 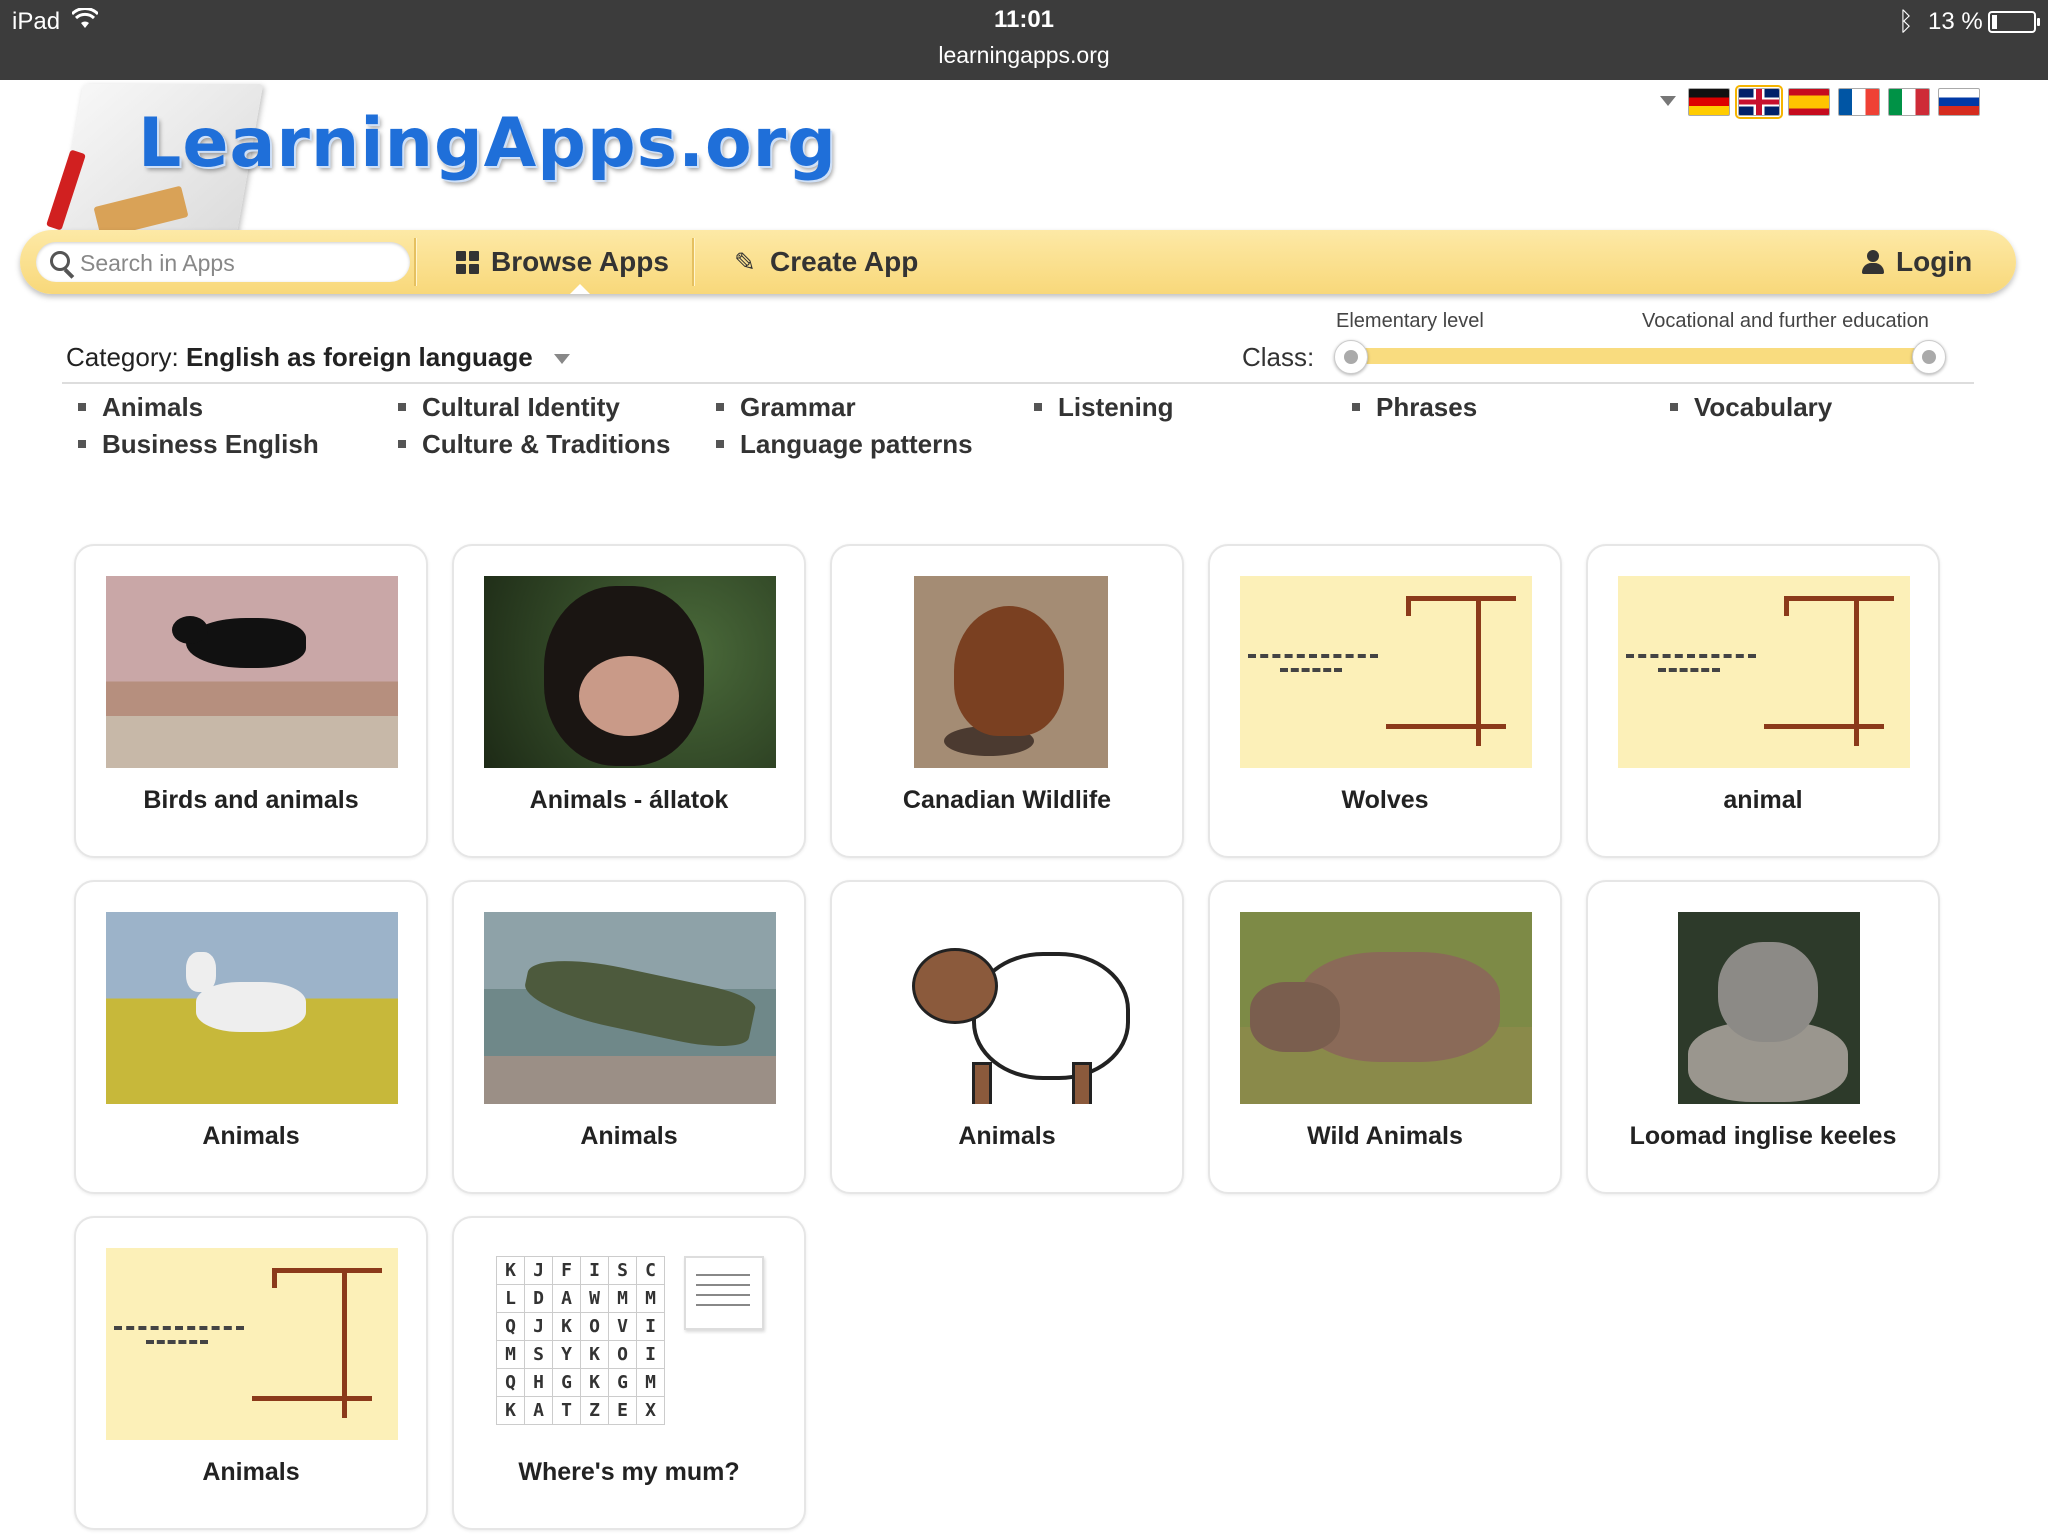 I want to click on app-card: Wild Animals, so click(x=1385, y=1037).